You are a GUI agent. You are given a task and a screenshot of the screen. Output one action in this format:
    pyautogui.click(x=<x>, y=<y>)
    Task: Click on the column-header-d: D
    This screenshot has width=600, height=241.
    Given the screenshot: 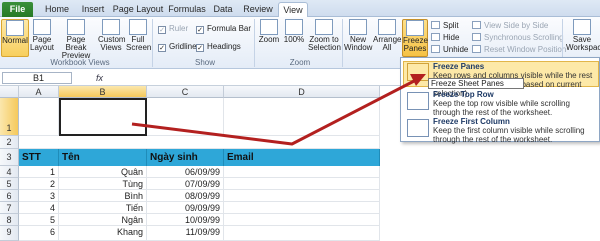 What is the action you would take?
    pyautogui.click(x=302, y=92)
    